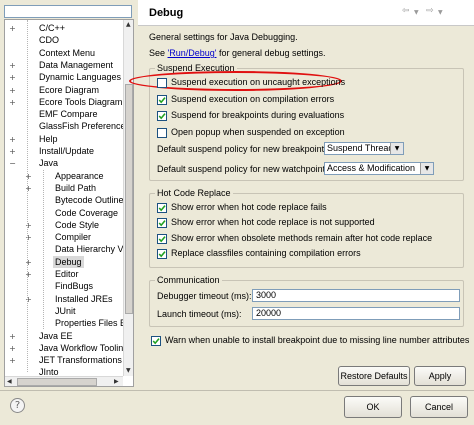  Describe the element at coordinates (68, 11) in the screenshot. I see `filter-input` at that location.